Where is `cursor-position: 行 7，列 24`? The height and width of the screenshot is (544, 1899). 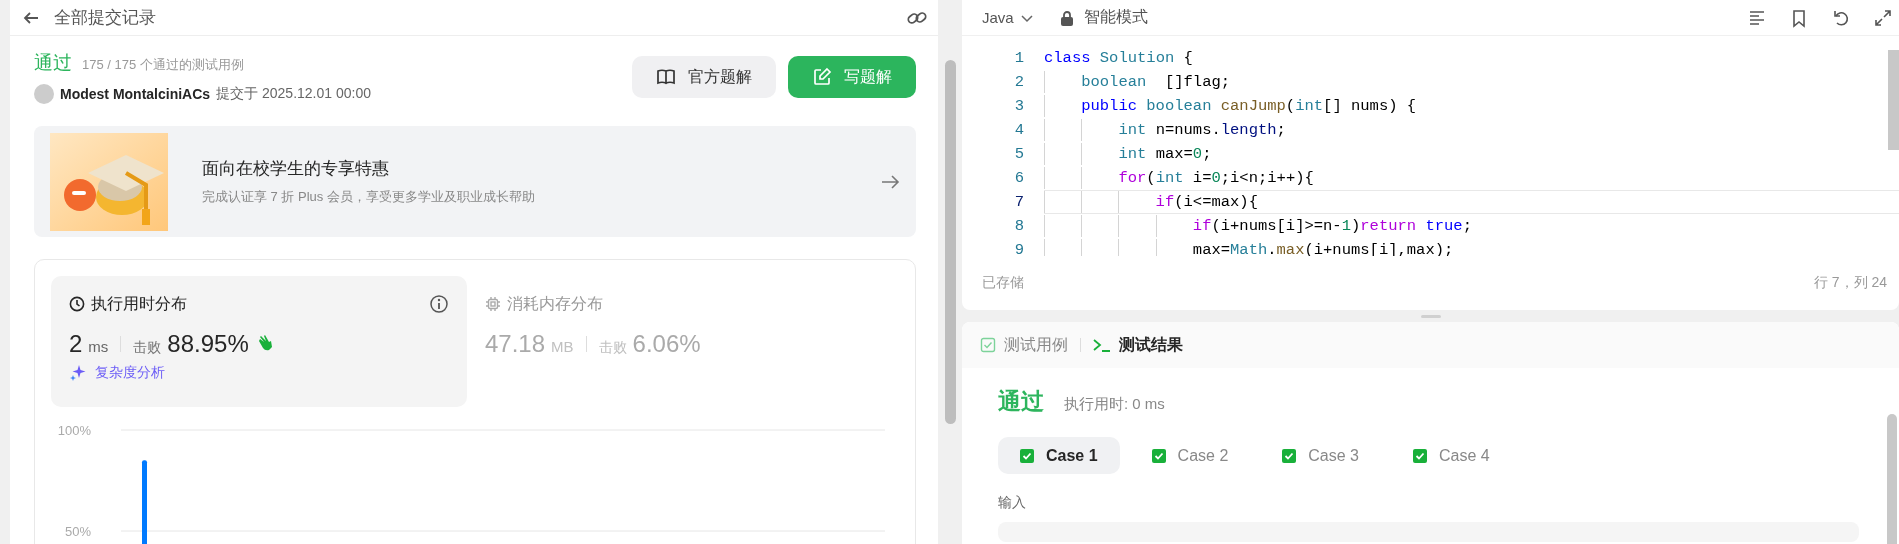 cursor-position: 行 7，列 24 is located at coordinates (1850, 283).